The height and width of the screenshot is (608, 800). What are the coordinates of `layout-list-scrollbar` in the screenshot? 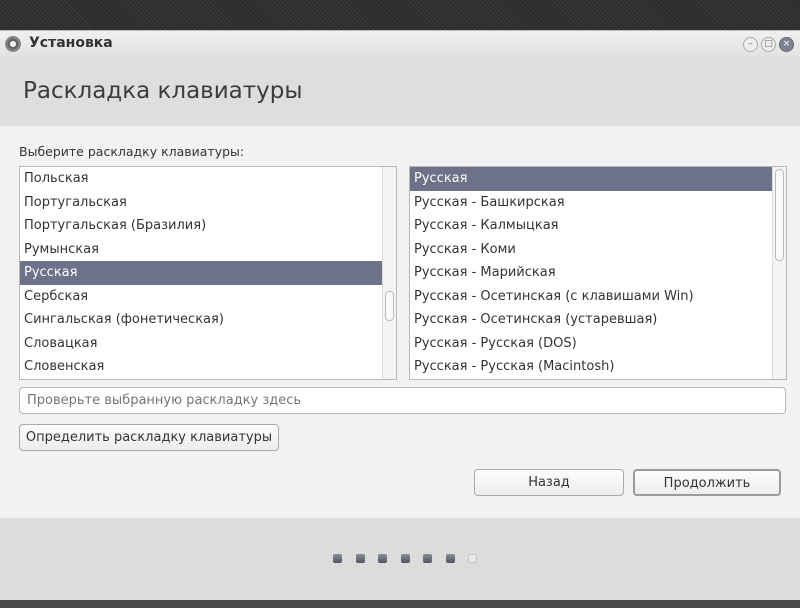 It's located at (389, 273).